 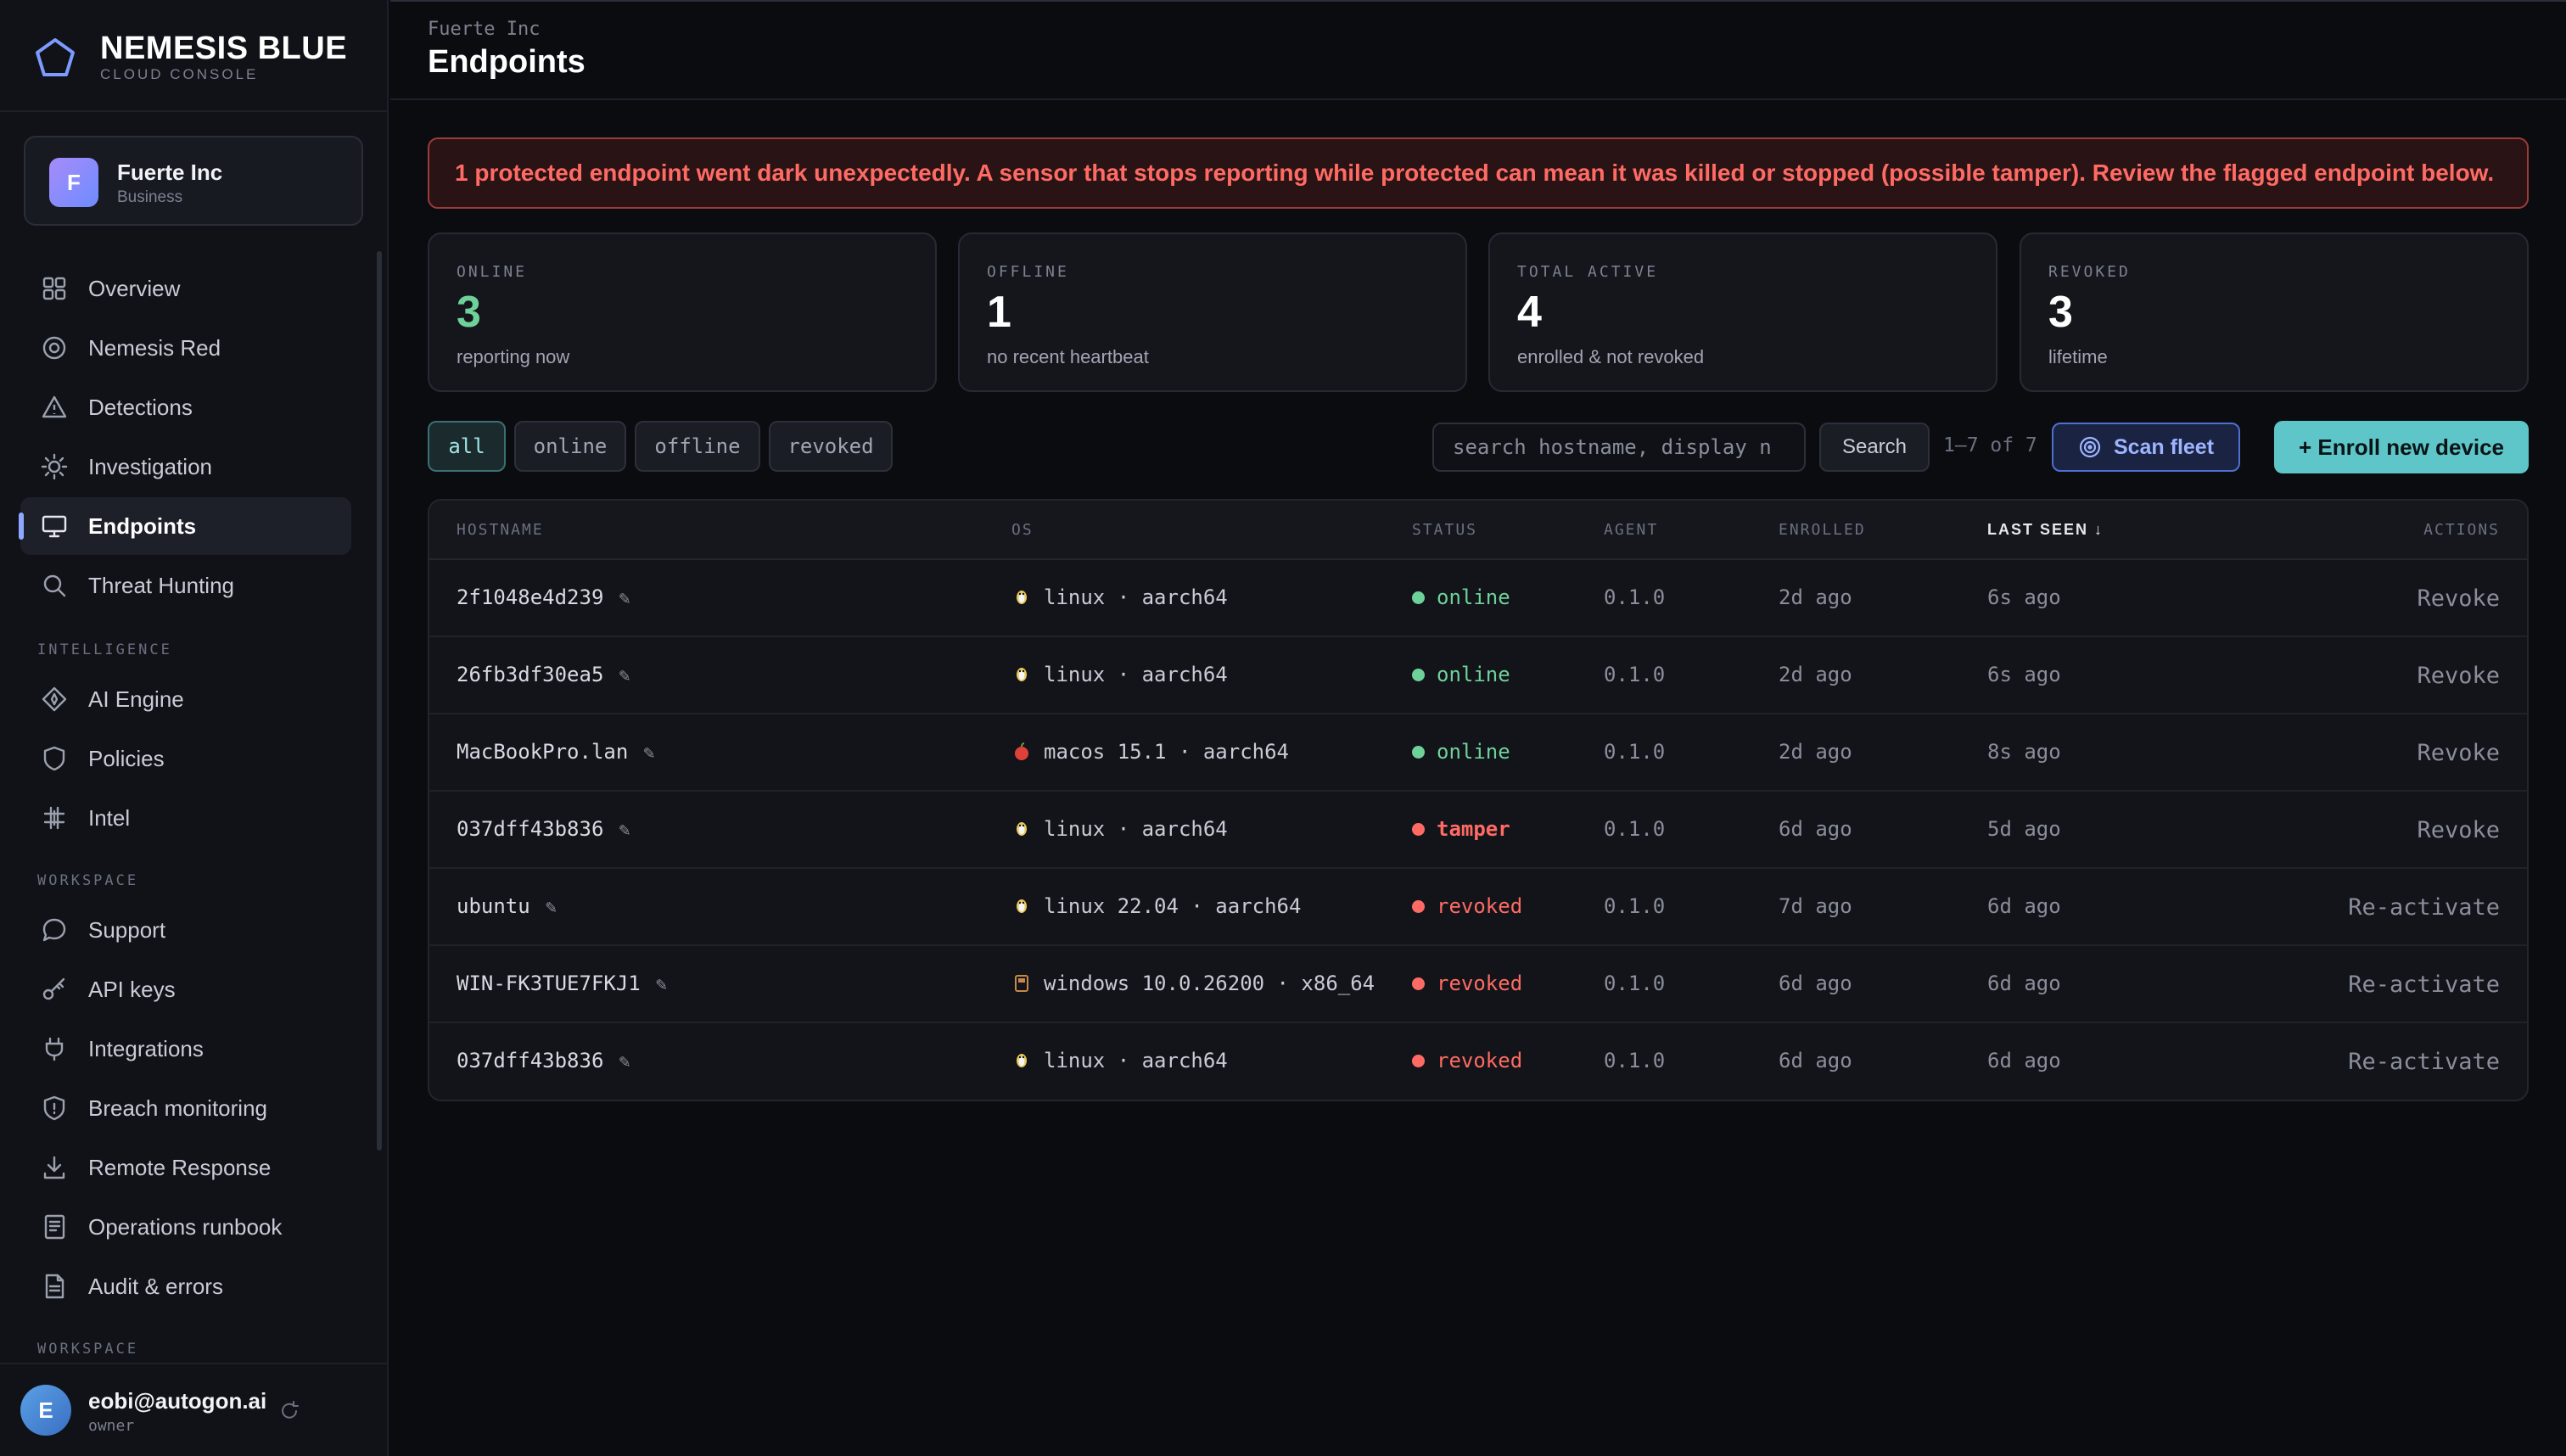 I want to click on org-switcher: F Fuerte Inc Business, so click(x=193, y=181).